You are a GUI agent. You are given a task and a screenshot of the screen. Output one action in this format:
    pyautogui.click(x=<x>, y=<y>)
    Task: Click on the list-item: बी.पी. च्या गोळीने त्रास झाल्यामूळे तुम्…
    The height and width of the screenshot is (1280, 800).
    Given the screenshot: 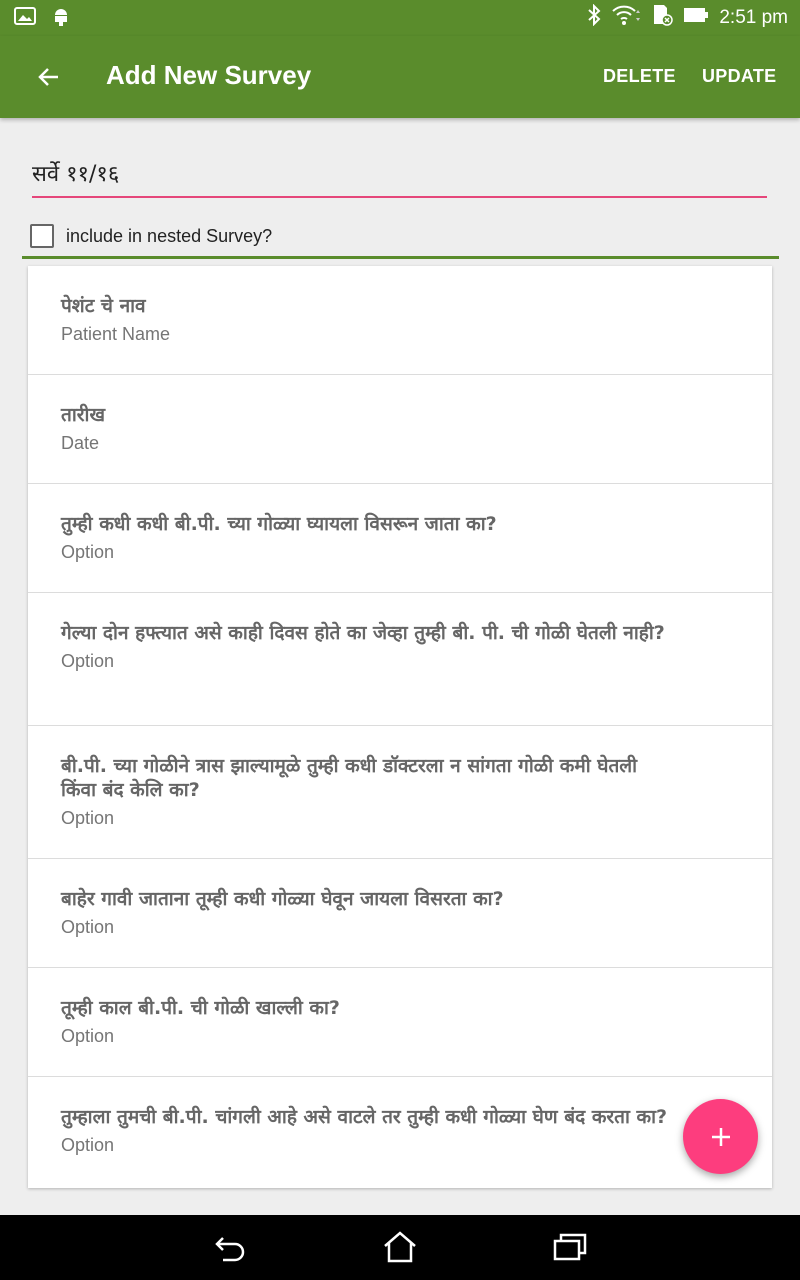 What is the action you would take?
    pyautogui.click(x=400, y=792)
    